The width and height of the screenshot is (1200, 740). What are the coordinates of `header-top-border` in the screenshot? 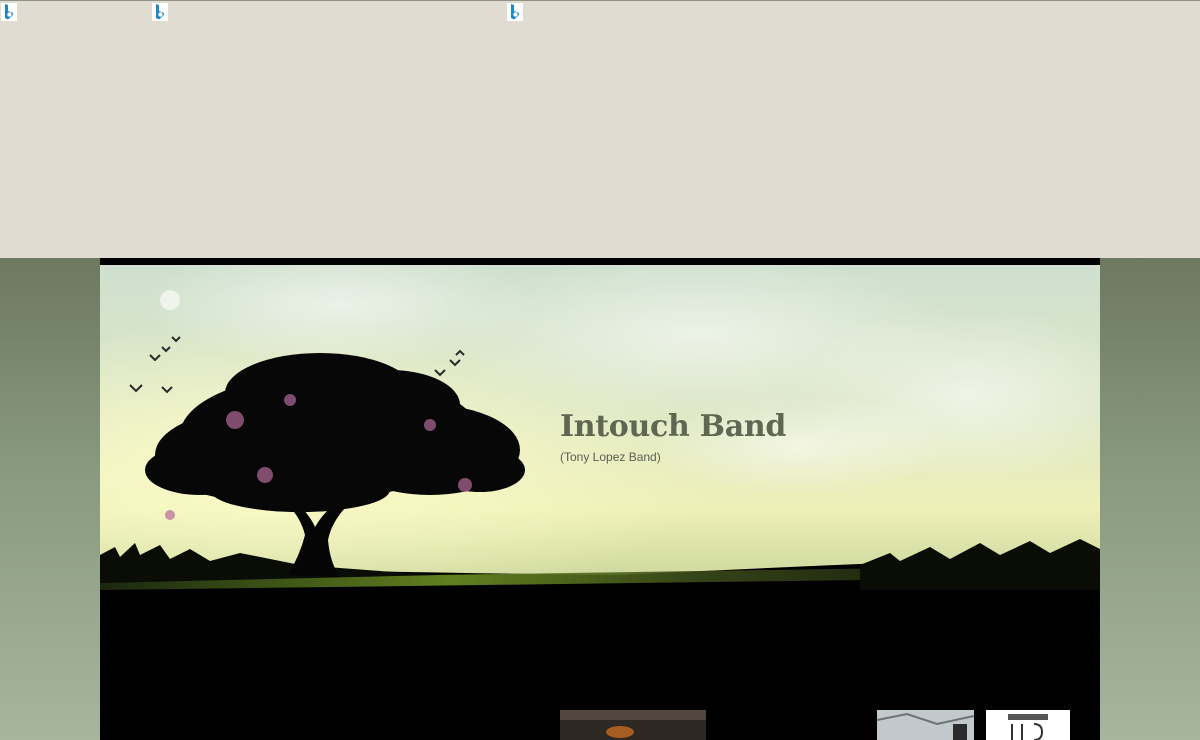 It's located at (600, 261).